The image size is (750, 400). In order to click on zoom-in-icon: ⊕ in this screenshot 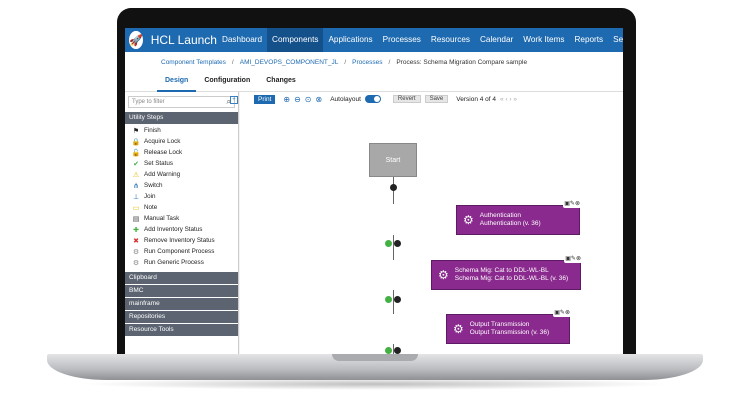, I will do `click(286, 99)`.